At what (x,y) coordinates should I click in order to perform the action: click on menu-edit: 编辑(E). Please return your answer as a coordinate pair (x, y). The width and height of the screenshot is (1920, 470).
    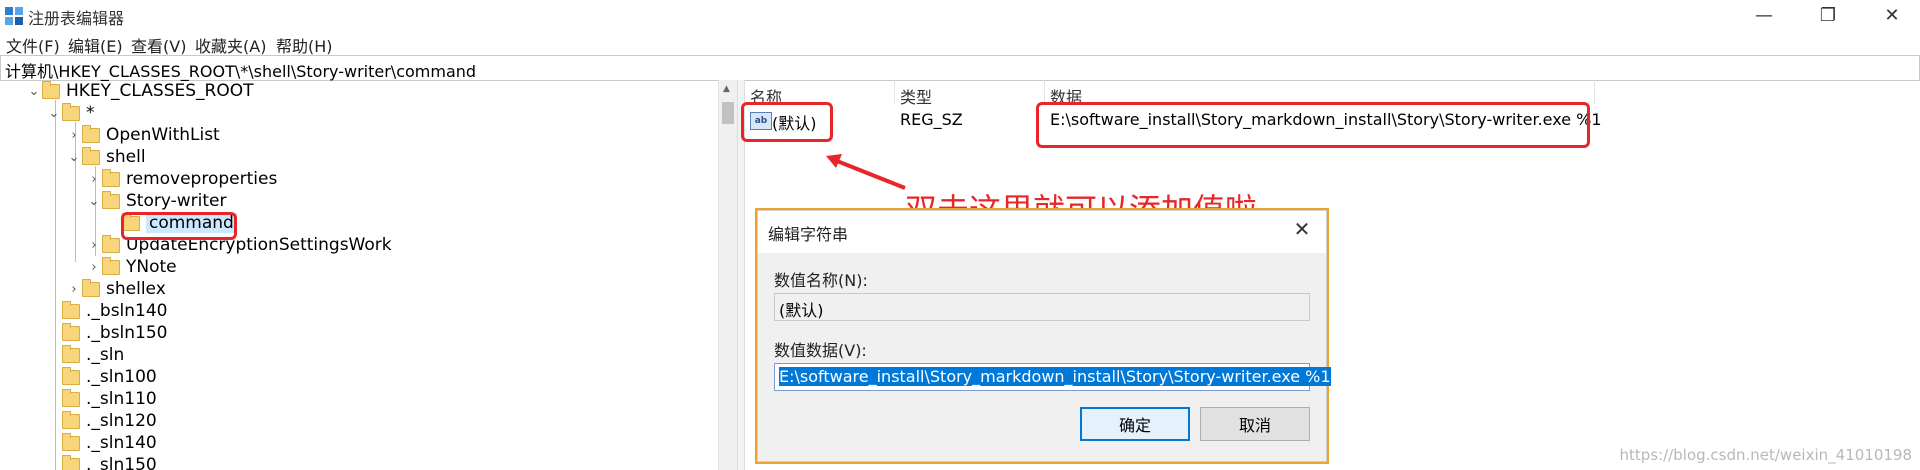
    Looking at the image, I should click on (95, 45).